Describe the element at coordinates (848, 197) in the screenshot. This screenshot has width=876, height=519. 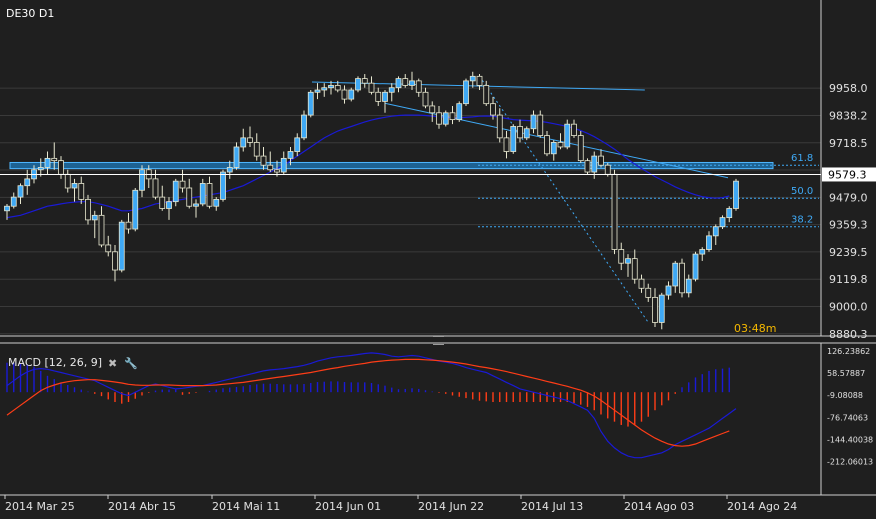
I see `price-tick-label: 9479.0` at that location.